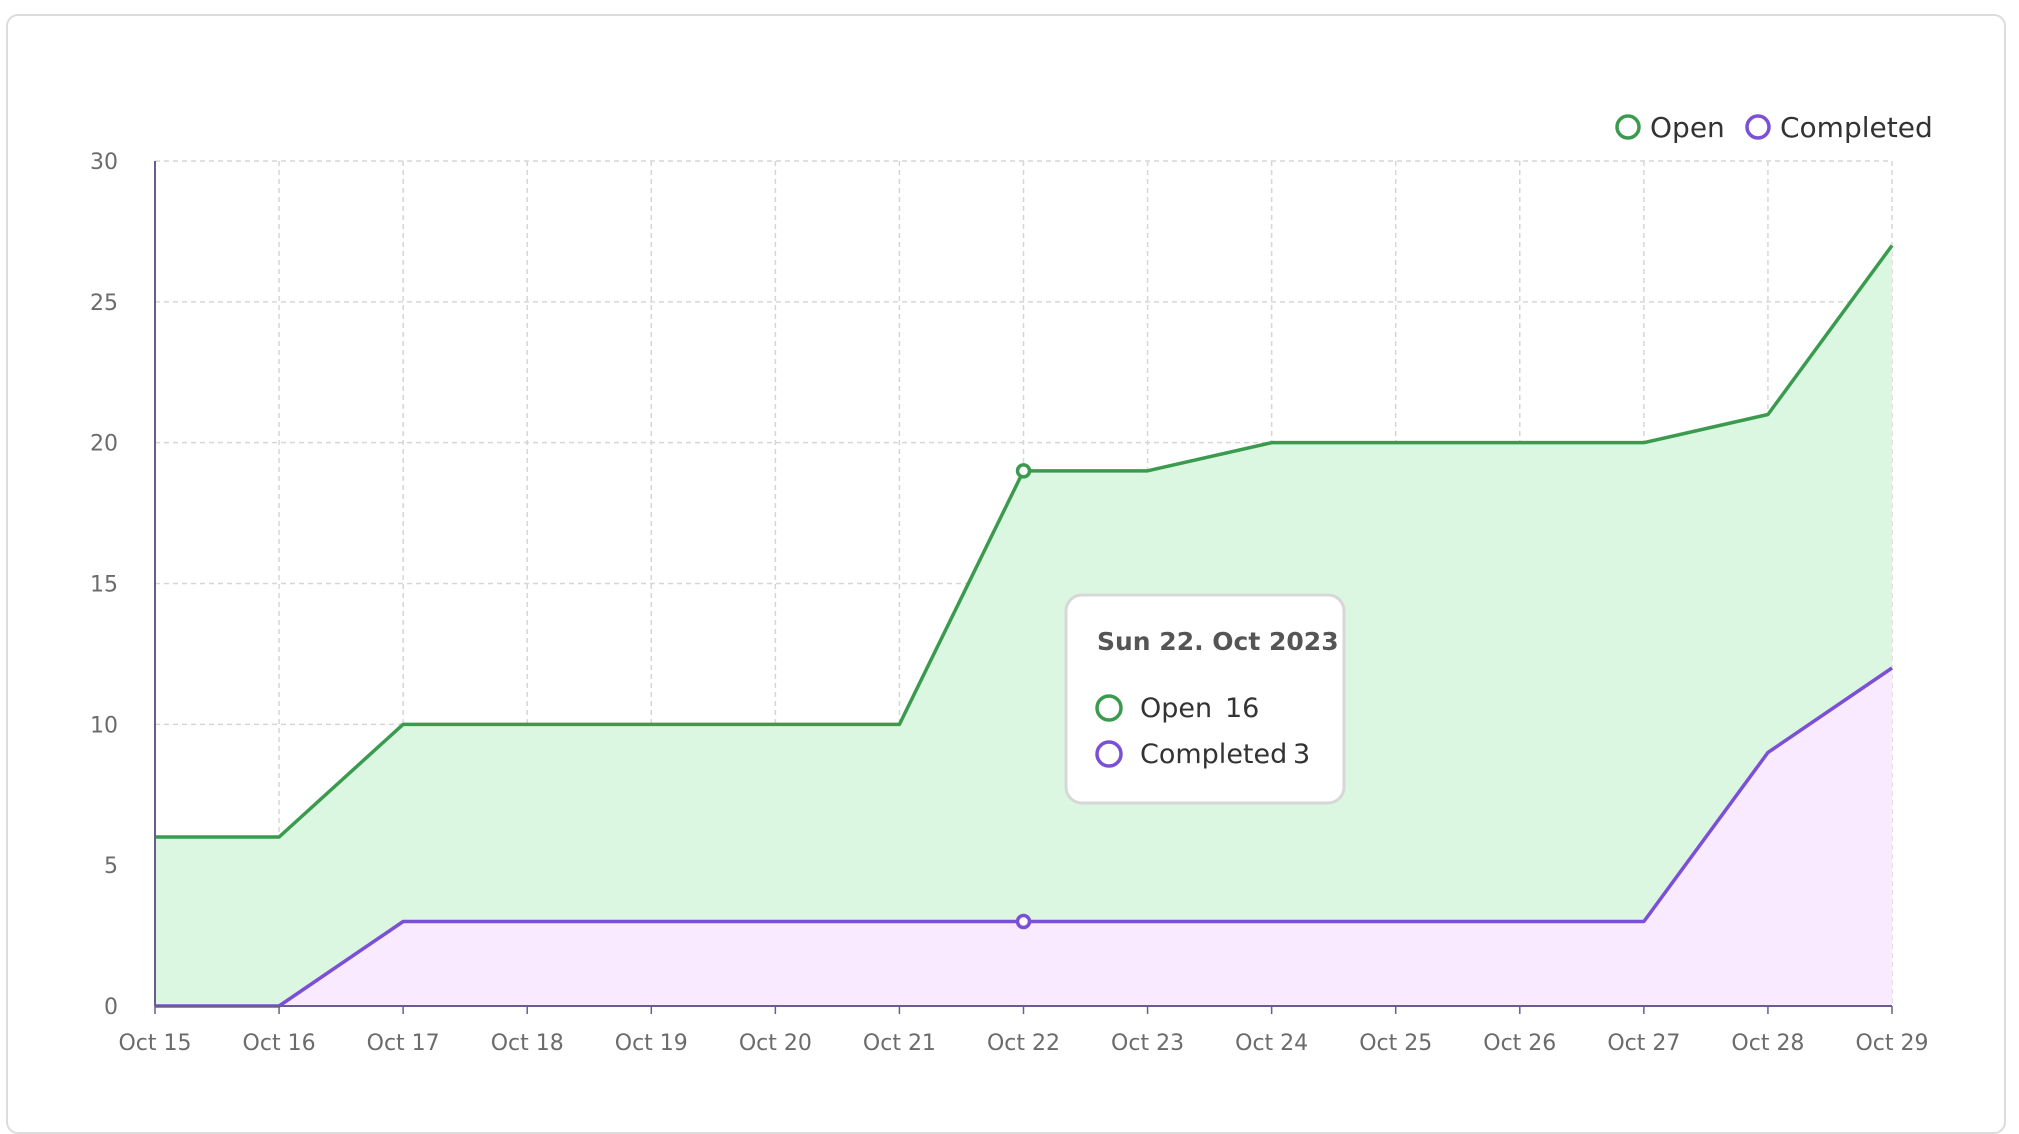 This screenshot has height=1134, width=2019. What do you see at coordinates (1242, 708) in the screenshot?
I see `tooltip-open-value: 16` at bounding box center [1242, 708].